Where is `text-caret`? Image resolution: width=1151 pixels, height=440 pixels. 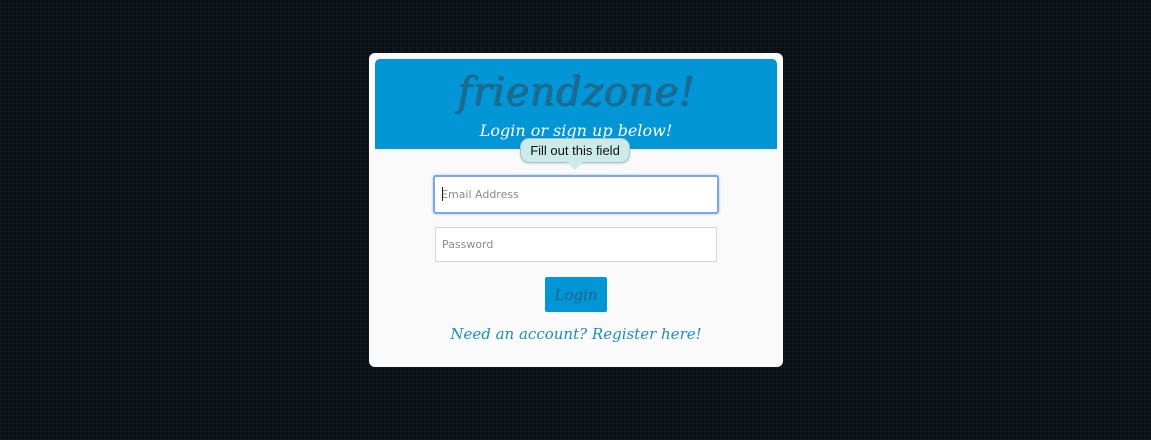
text-caret is located at coordinates (442, 194).